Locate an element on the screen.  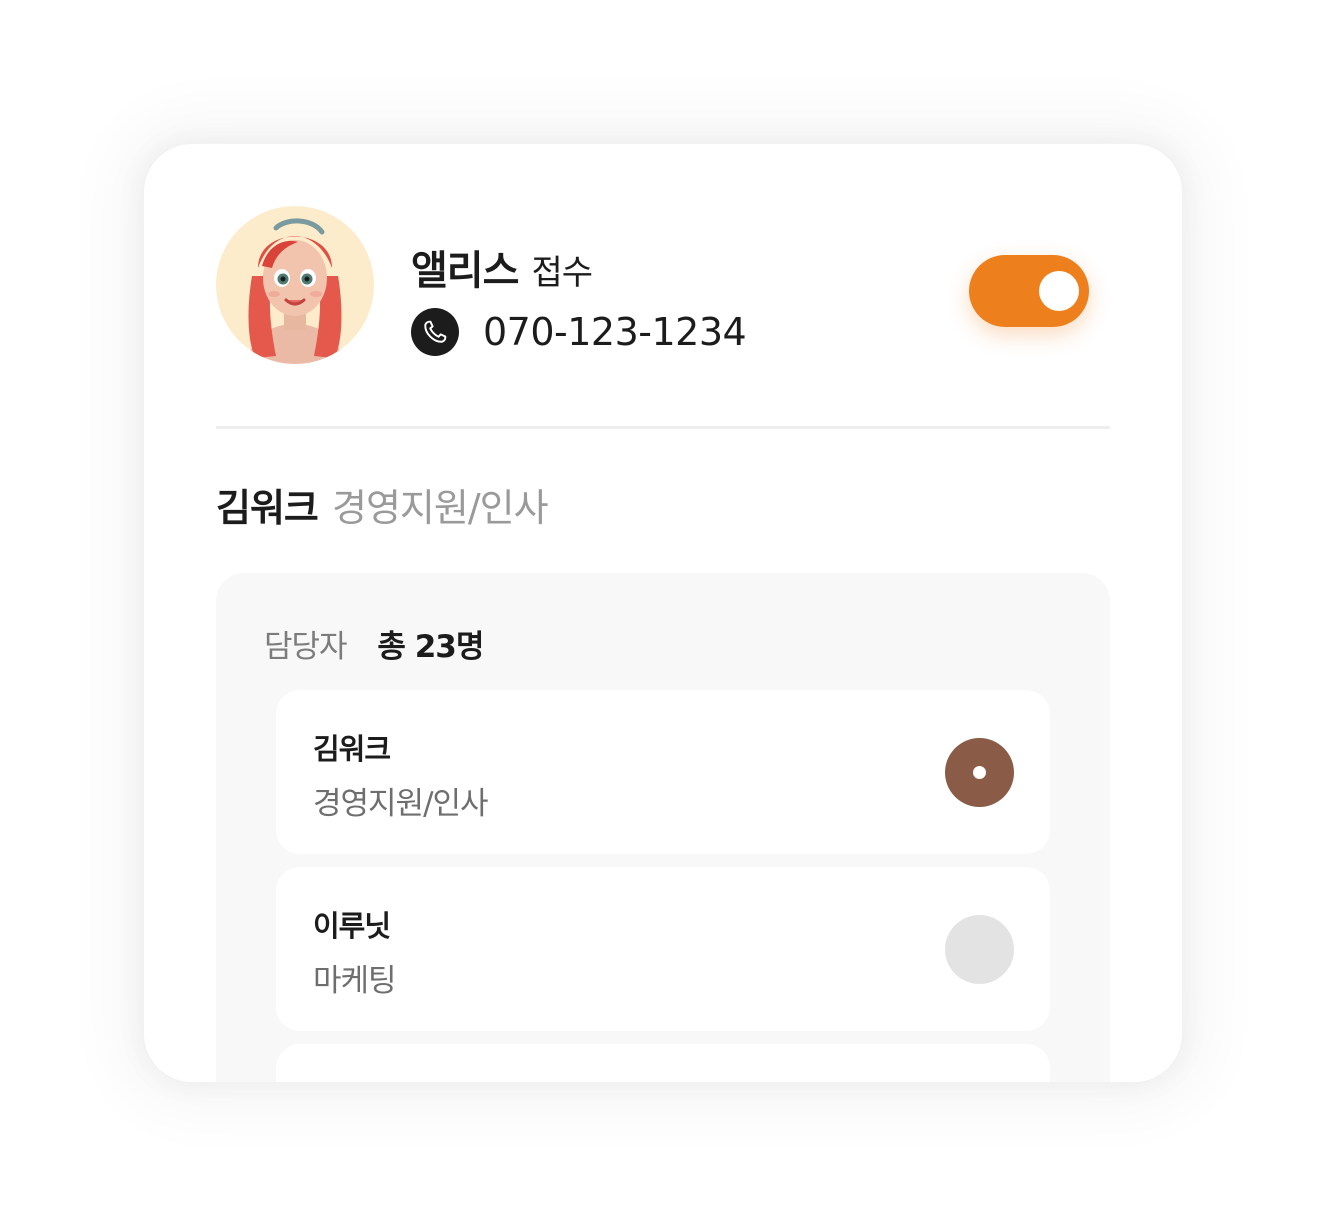
list-item is located at coordinates (663, 1063).